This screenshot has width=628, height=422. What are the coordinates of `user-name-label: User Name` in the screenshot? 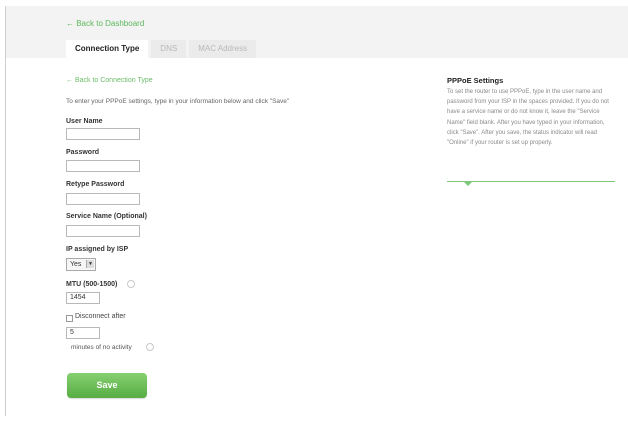 It's located at (84, 121).